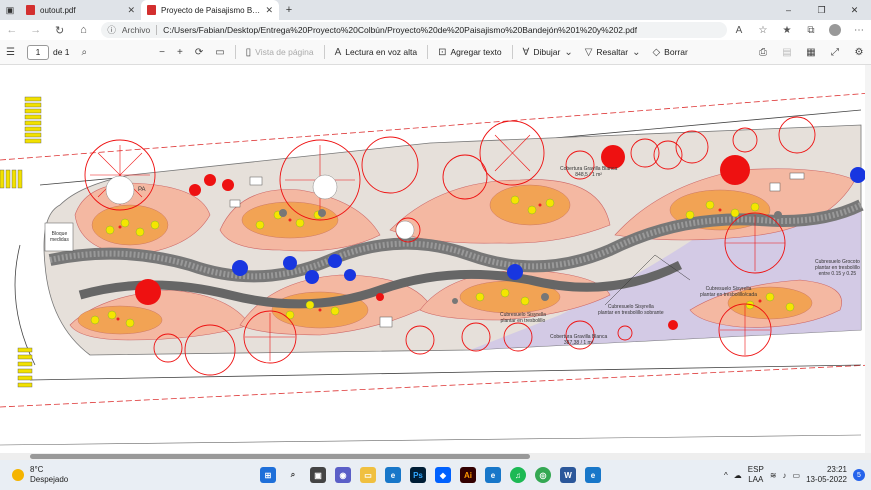 The height and width of the screenshot is (490, 871). Describe the element at coordinates (338, 52) in the screenshot. I see `read-aloud-icon: A` at that location.